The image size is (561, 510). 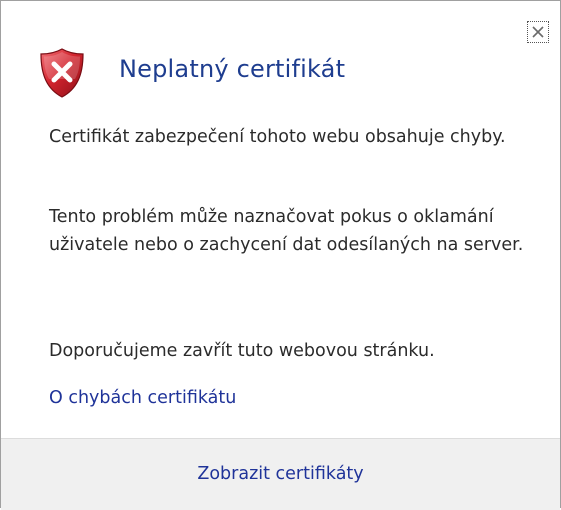 What do you see at coordinates (232, 69) in the screenshot?
I see `dialog-title: Neplatný certifikát` at bounding box center [232, 69].